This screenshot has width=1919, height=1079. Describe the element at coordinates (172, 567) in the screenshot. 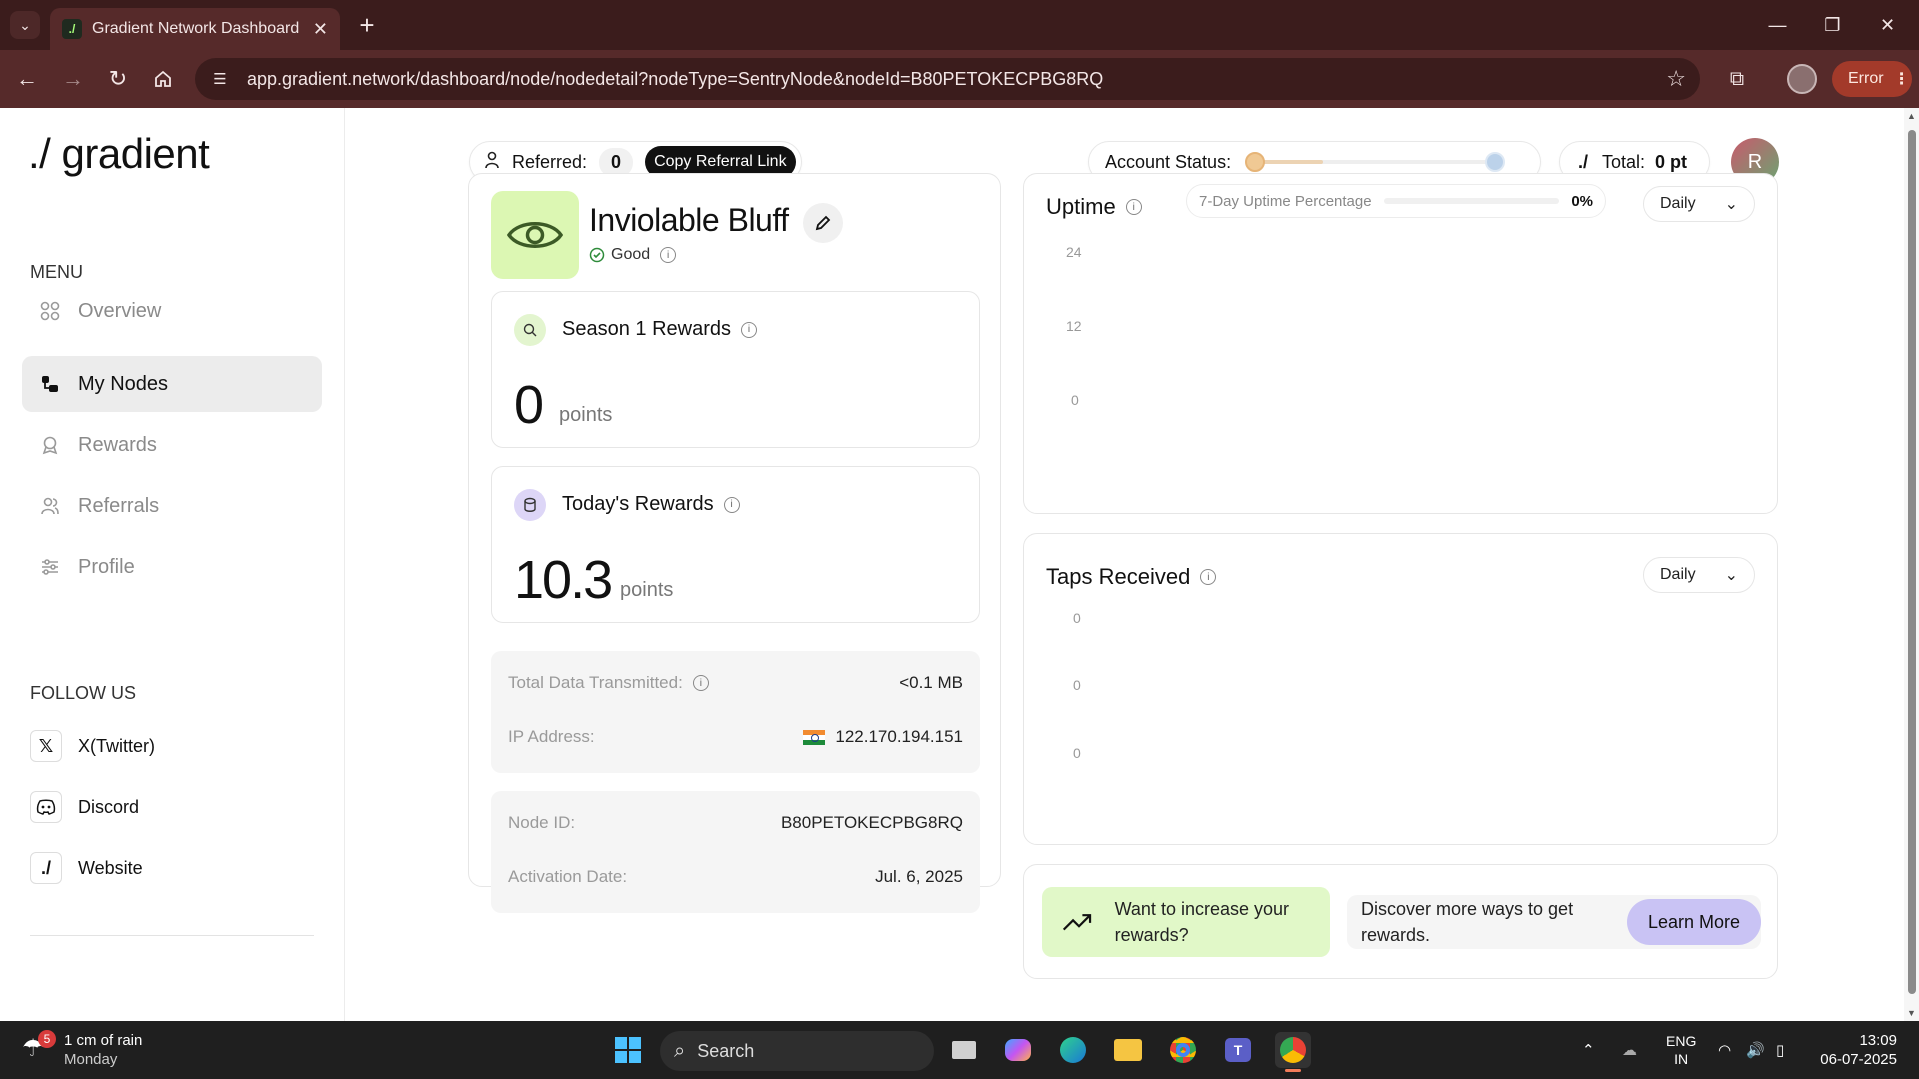

I see `sidebar-item-profile: Profile` at that location.